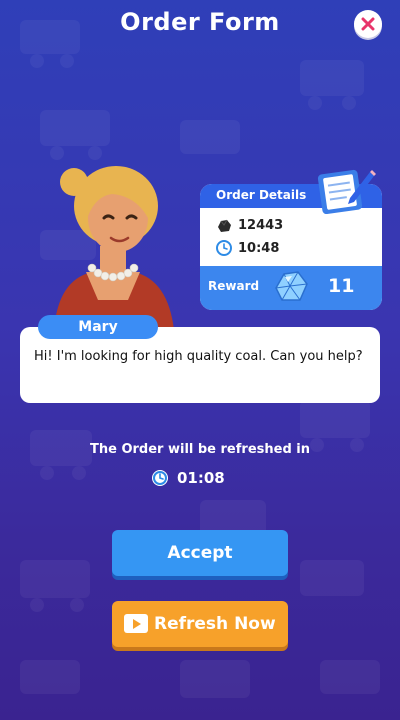  What do you see at coordinates (261, 195) in the screenshot?
I see `order-details-title: Order Details` at bounding box center [261, 195].